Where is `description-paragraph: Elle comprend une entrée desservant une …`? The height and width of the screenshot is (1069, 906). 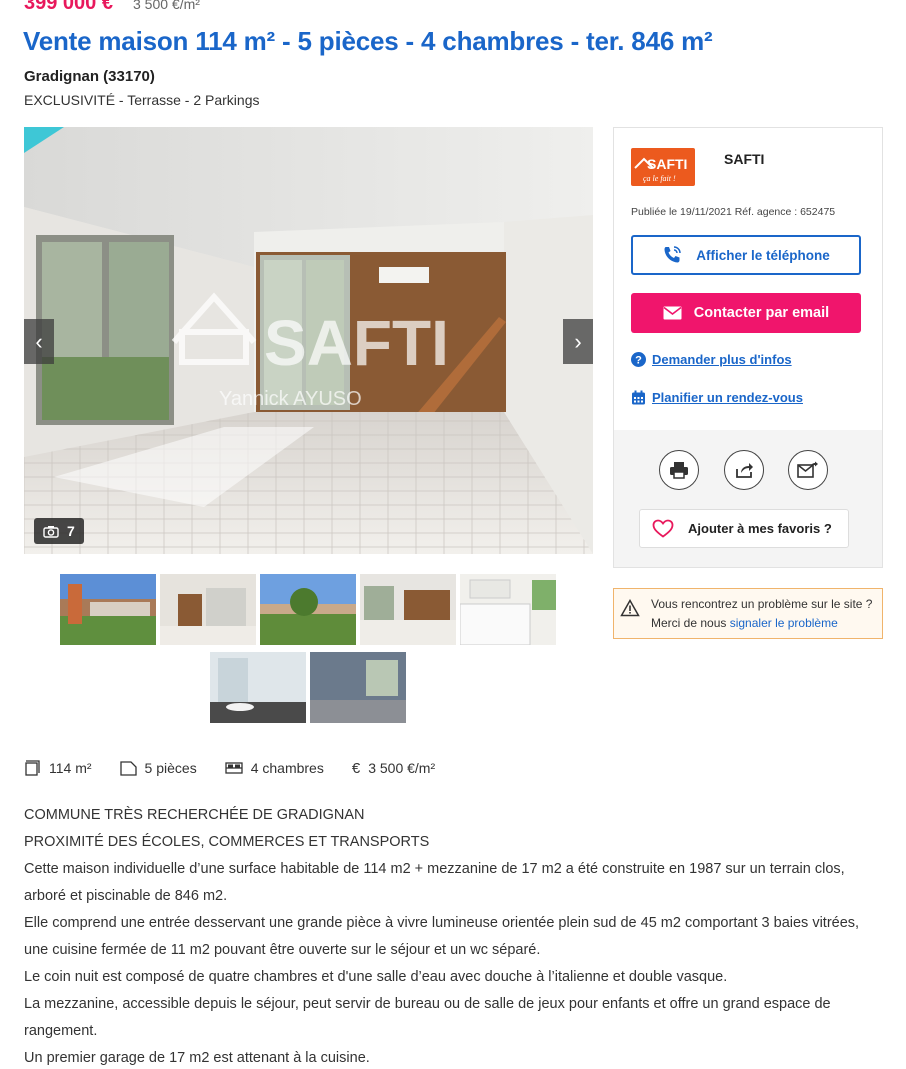
description-paragraph: Elle comprend une entrée desservant une … is located at coordinates (442, 936).